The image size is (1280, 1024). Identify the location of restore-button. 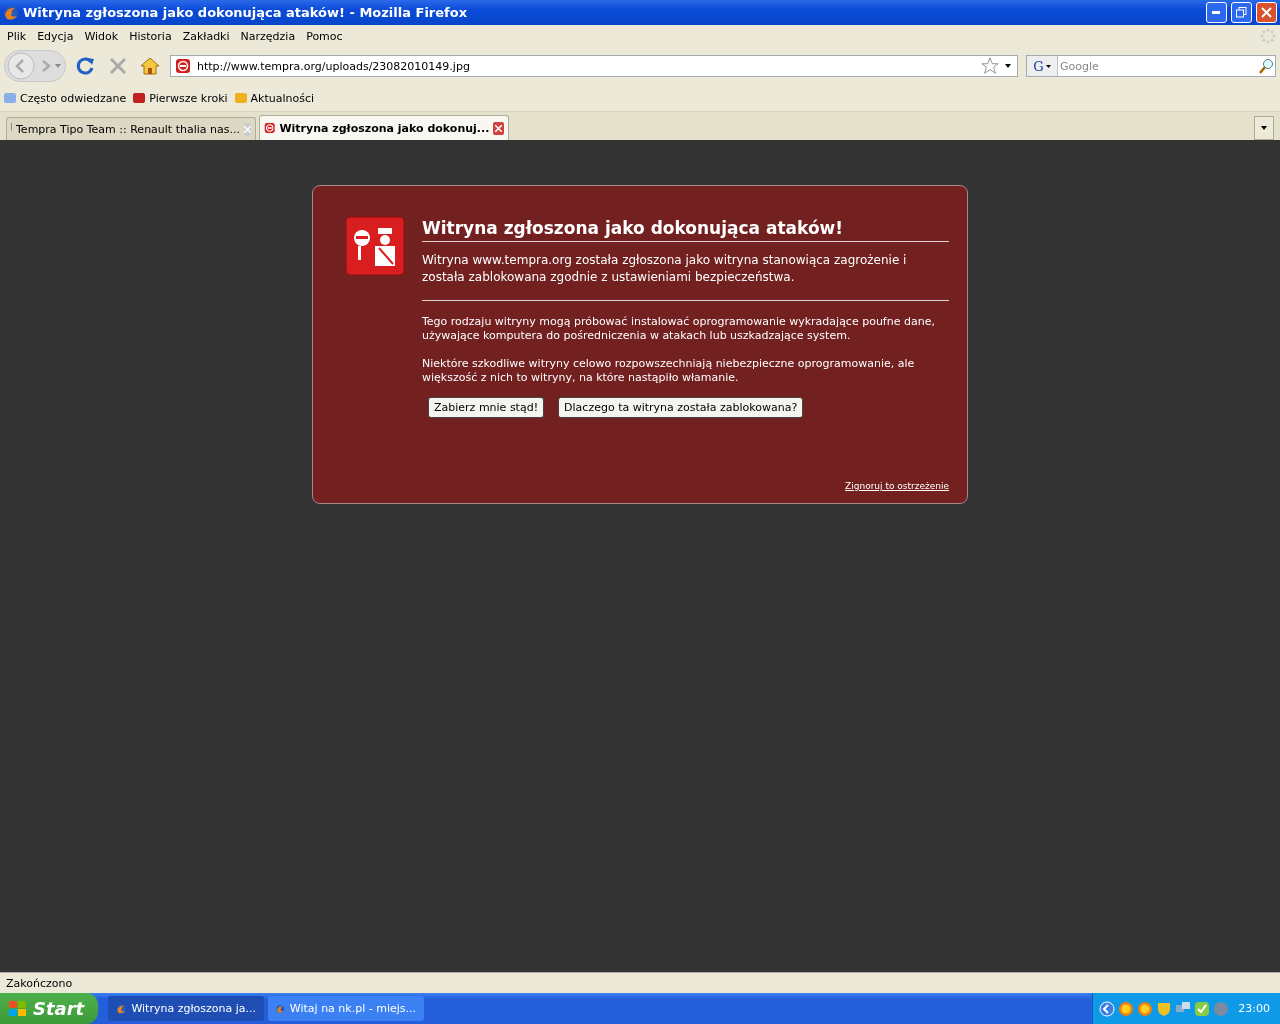
(1241, 12).